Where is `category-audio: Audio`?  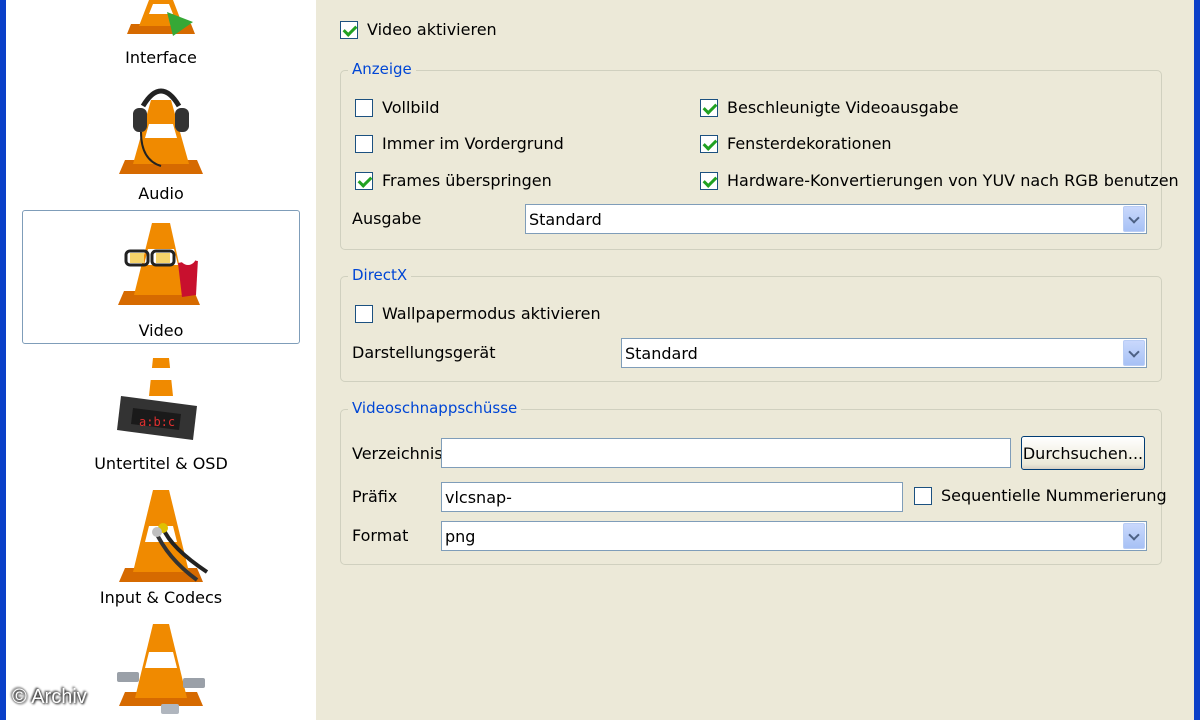 category-audio: Audio is located at coordinates (161, 144).